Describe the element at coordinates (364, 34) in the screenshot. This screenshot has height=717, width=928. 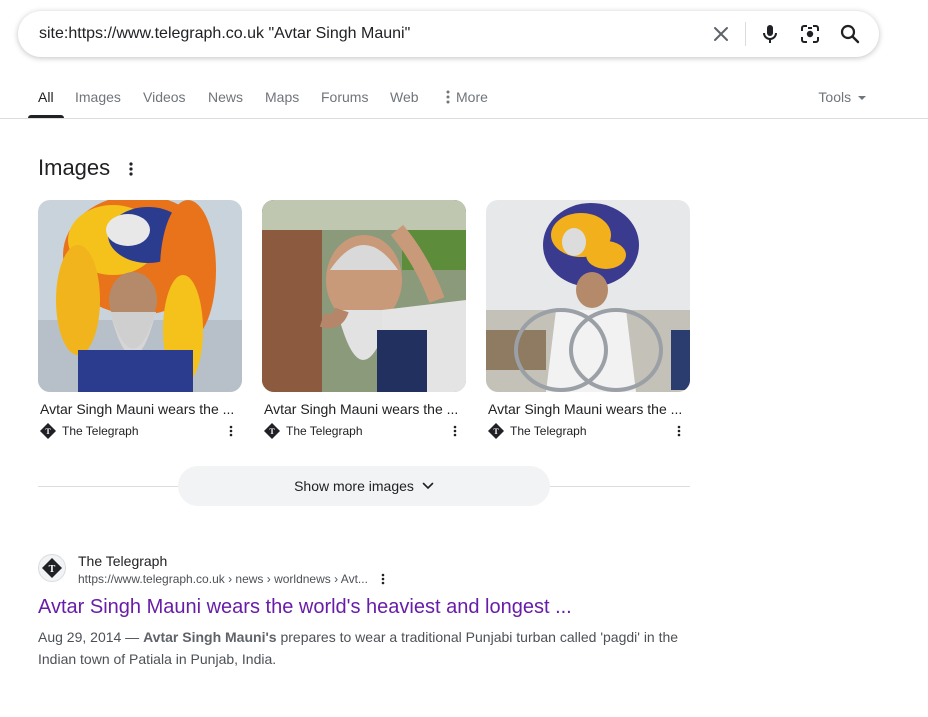
I see `search-input` at that location.